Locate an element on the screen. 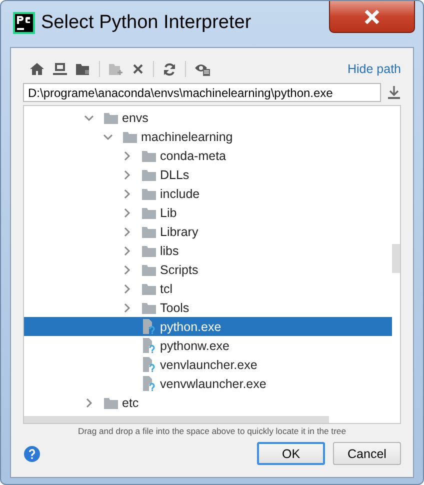 The height and width of the screenshot is (485, 424). tree-item: tcl is located at coordinates (208, 288).